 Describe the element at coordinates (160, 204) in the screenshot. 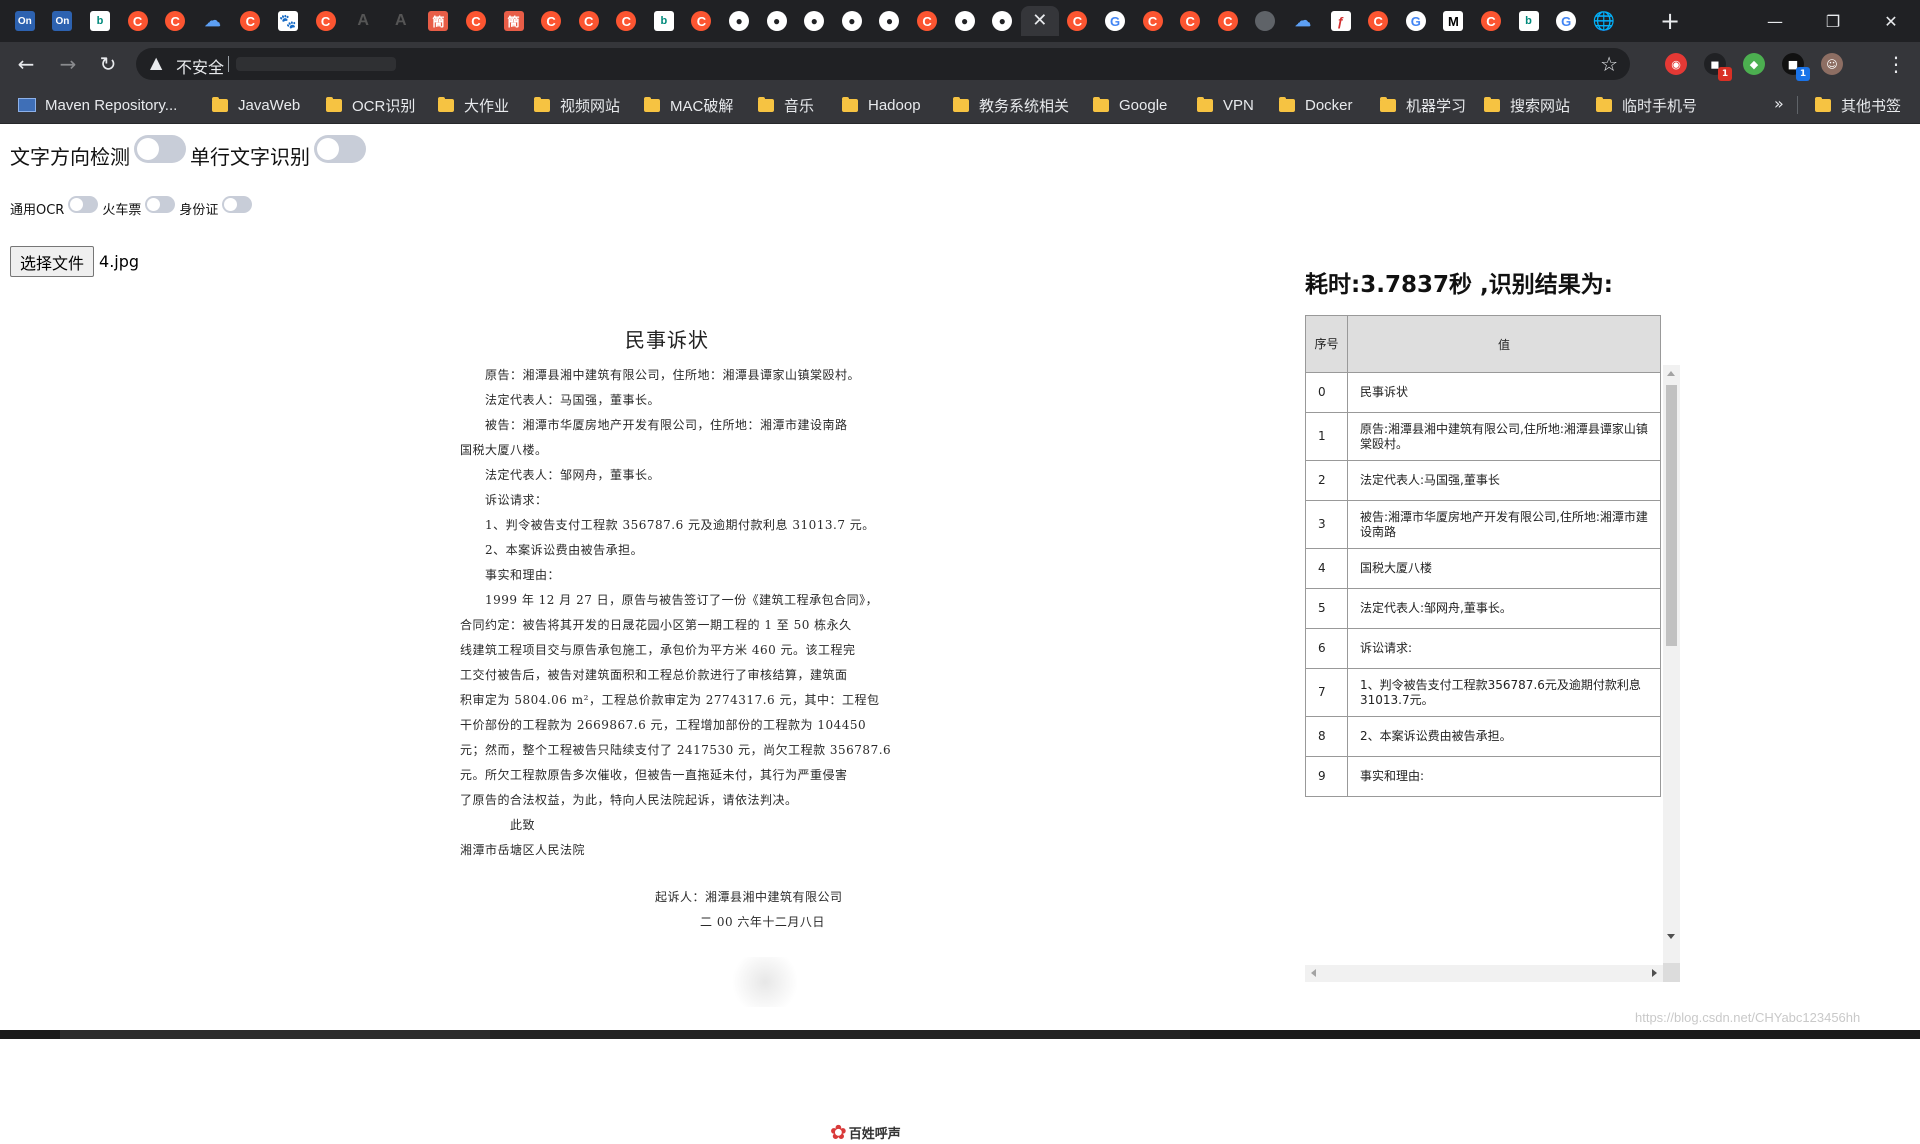

I see `train-ticket-toggle` at that location.